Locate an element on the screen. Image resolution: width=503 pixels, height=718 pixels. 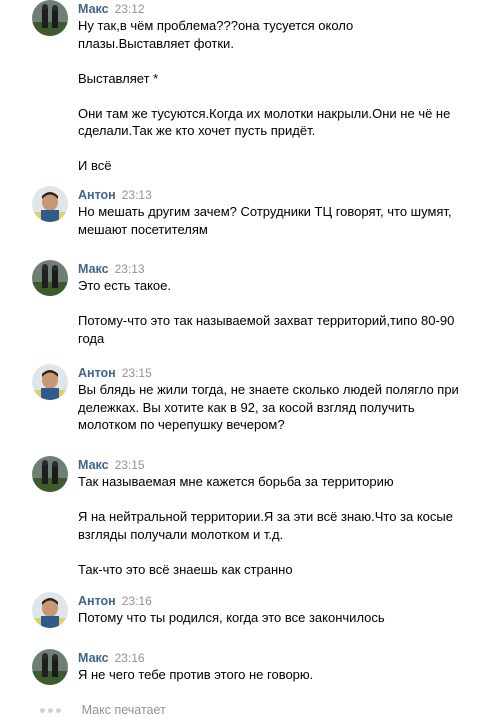
message-header: Макс 23:12 is located at coordinates (111, 8).